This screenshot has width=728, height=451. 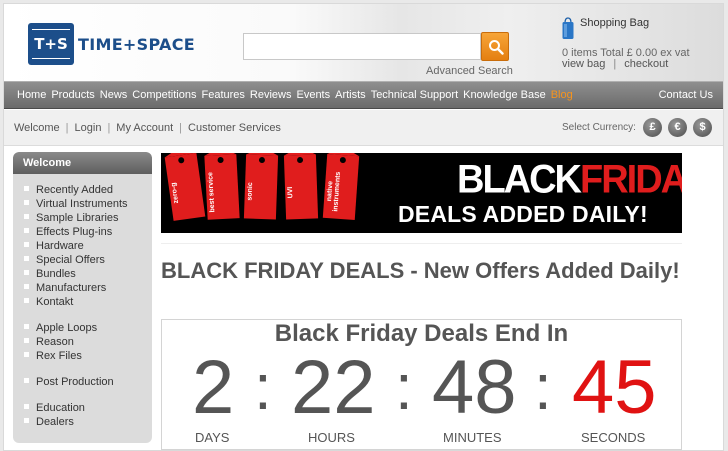 What do you see at coordinates (271, 95) in the screenshot?
I see `nav-item-reviews: Reviews` at bounding box center [271, 95].